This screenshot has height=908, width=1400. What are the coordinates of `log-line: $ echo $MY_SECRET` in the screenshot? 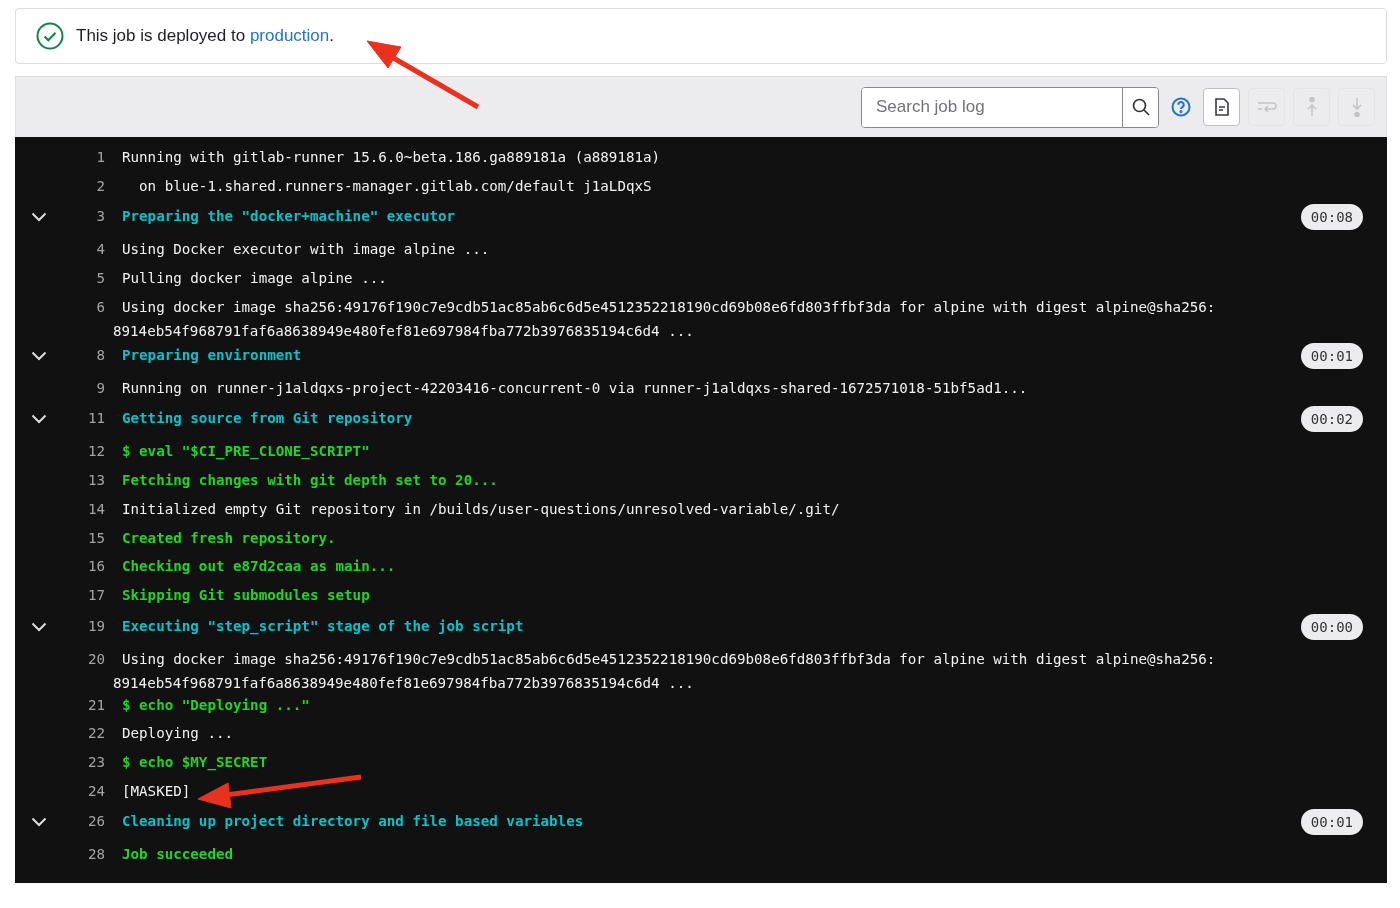 It's located at (195, 762).